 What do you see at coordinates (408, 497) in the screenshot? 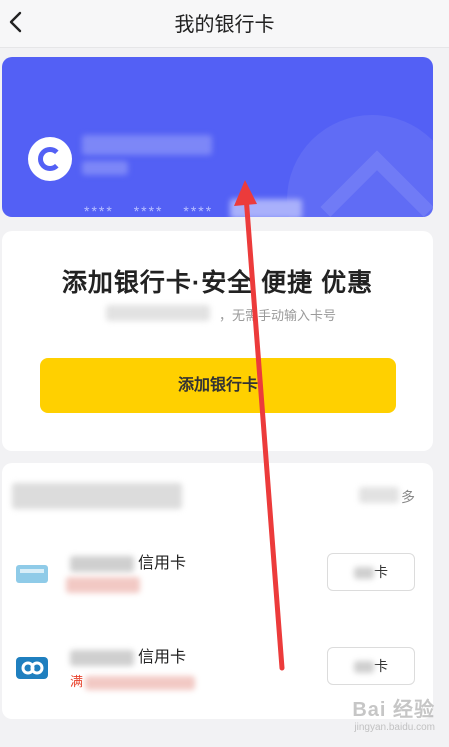
I see `view-more-link: 多` at bounding box center [408, 497].